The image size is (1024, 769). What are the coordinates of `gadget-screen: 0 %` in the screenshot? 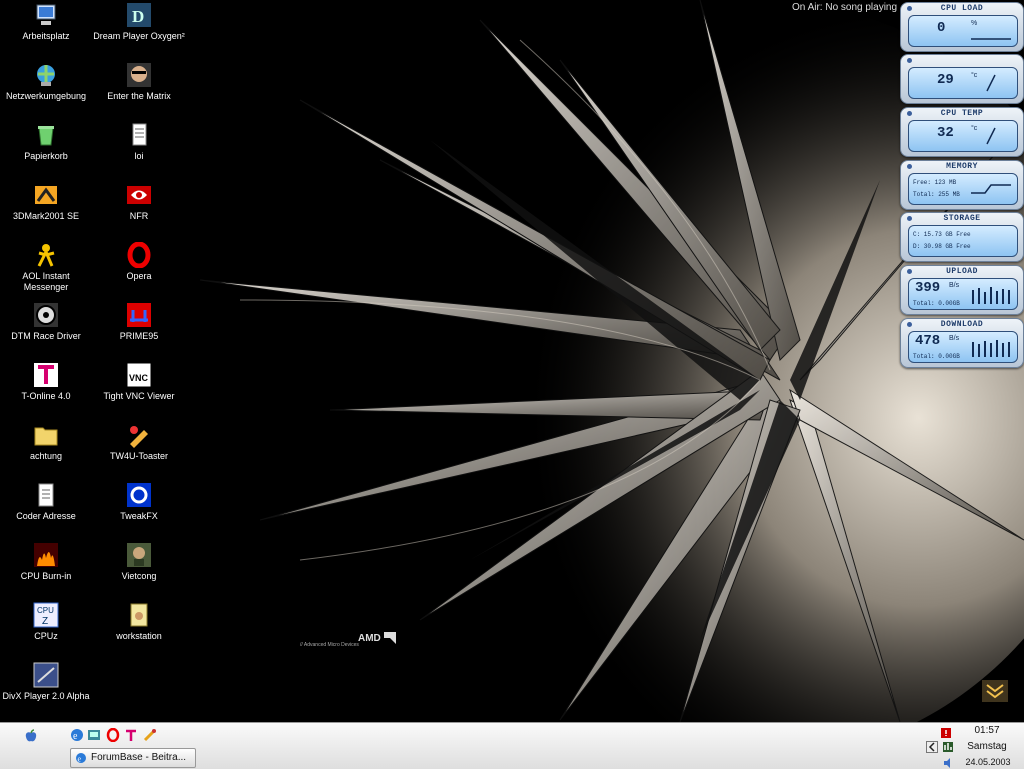 It's located at (963, 31).